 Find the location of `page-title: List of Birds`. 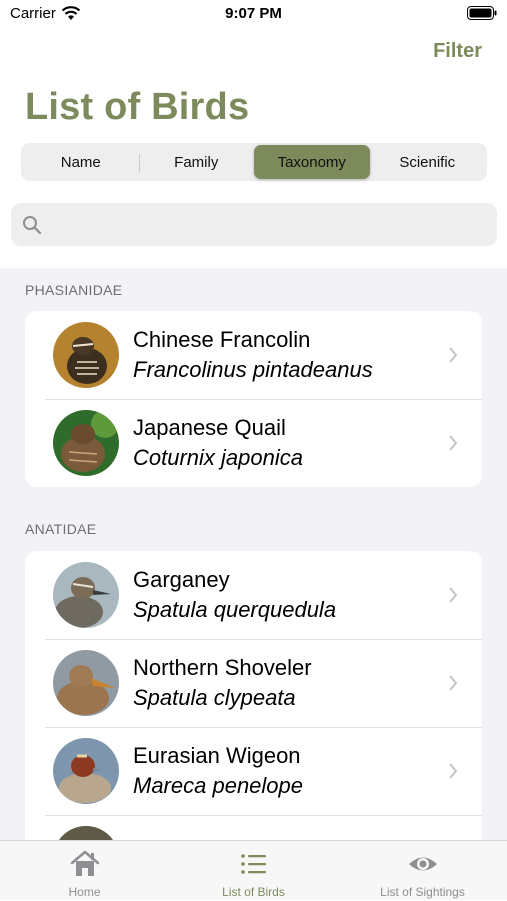

page-title: List of Birds is located at coordinates (137, 107).